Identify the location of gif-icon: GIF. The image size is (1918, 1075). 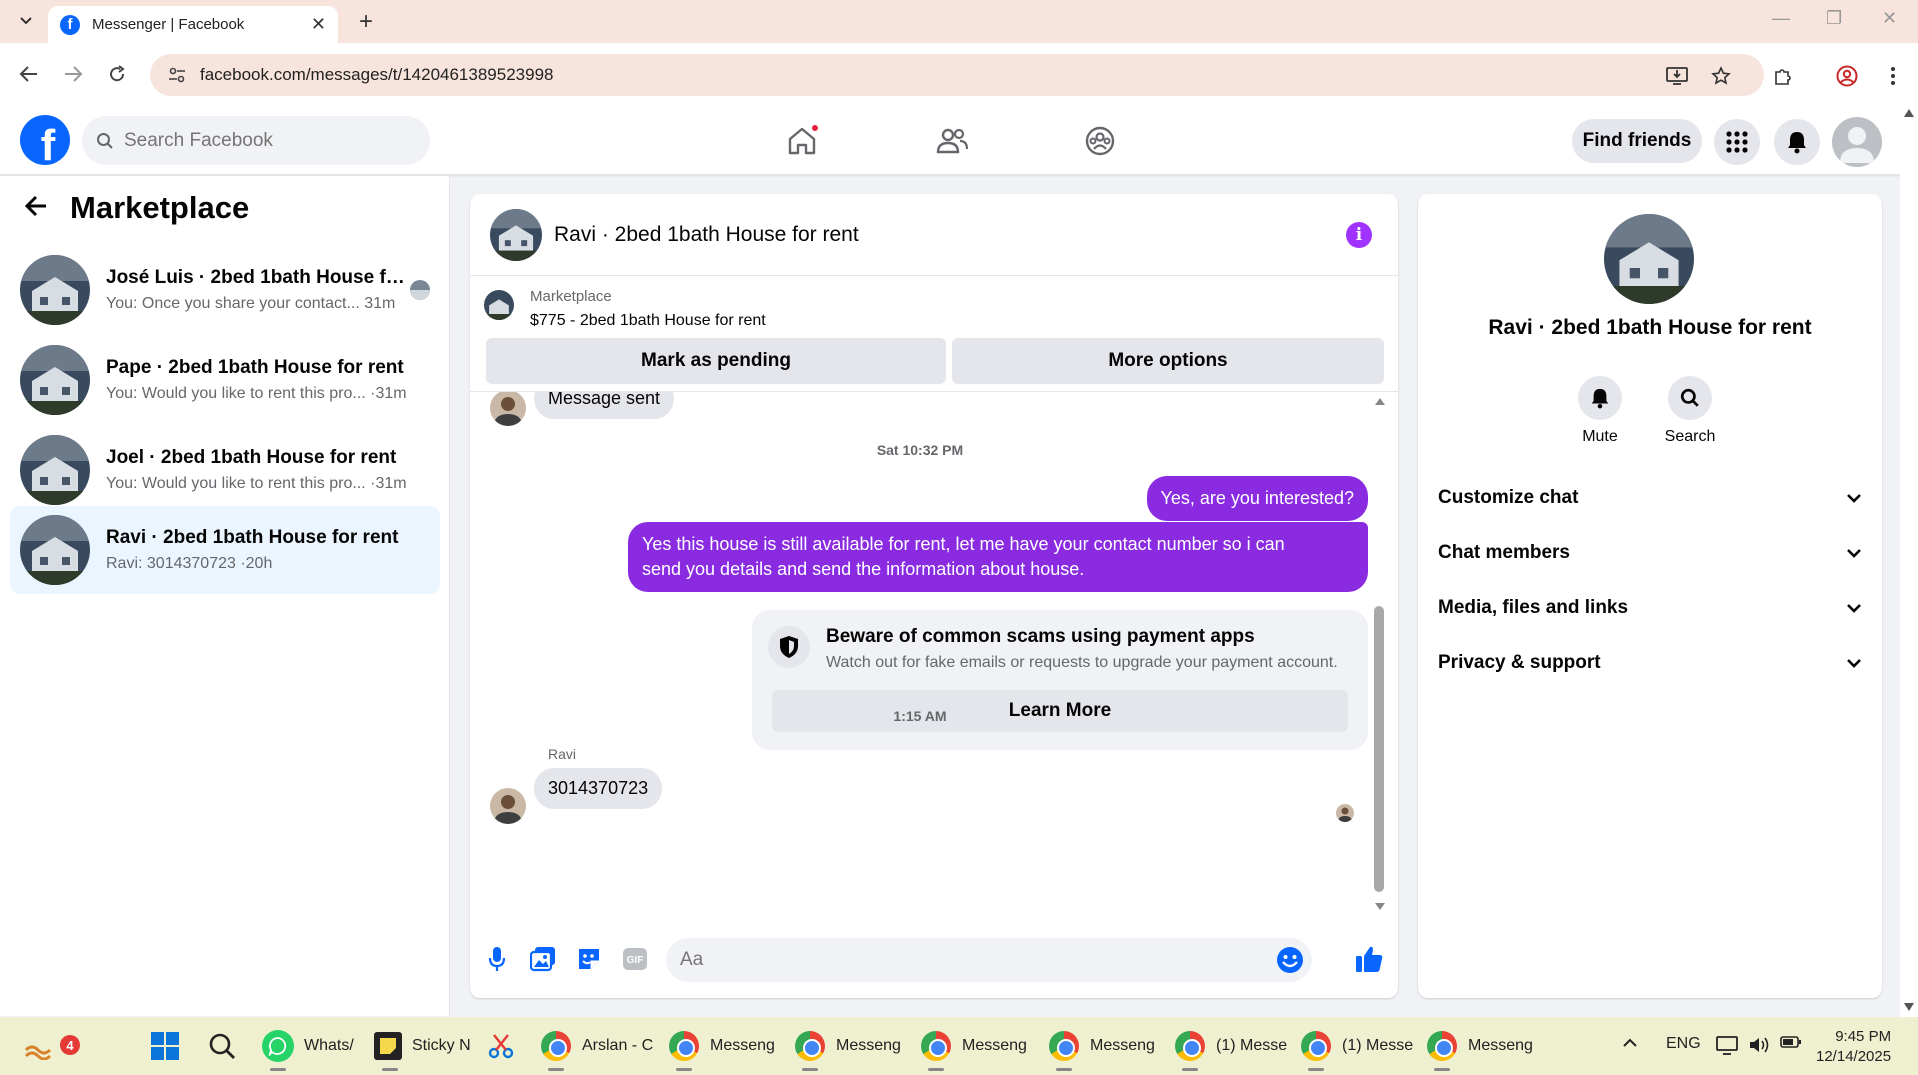
(635, 959).